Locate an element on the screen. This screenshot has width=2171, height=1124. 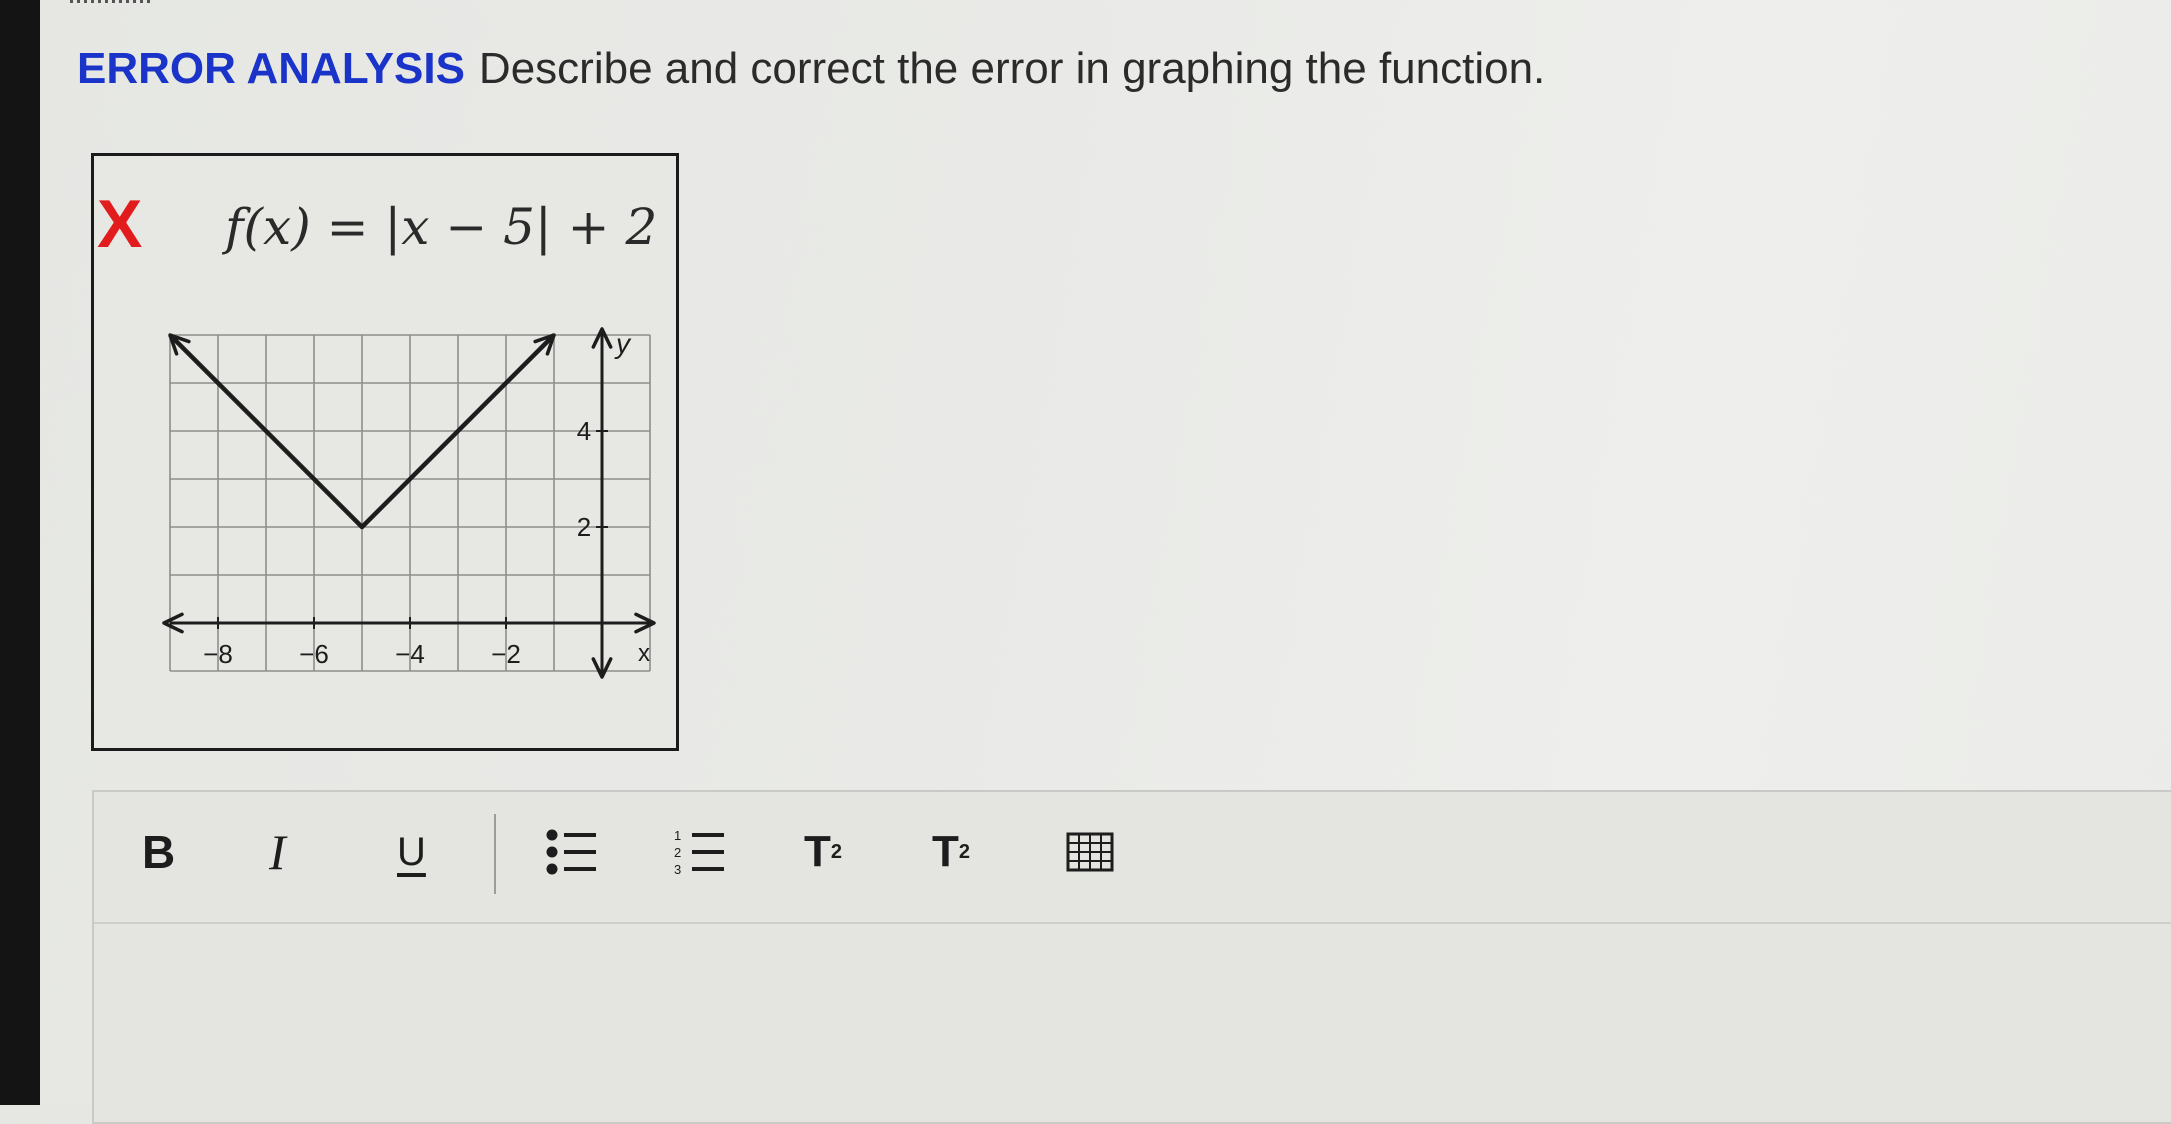
dark-left-edge is located at coordinates (20, 552).